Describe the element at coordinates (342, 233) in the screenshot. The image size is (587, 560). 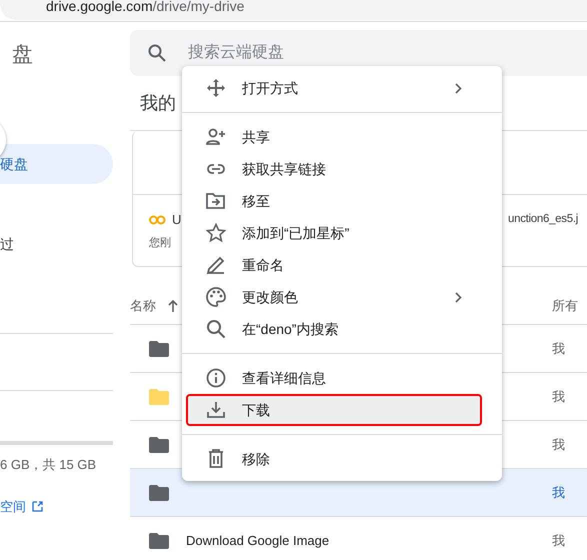
I see `menu-item: 添加到“已加星标”` at that location.